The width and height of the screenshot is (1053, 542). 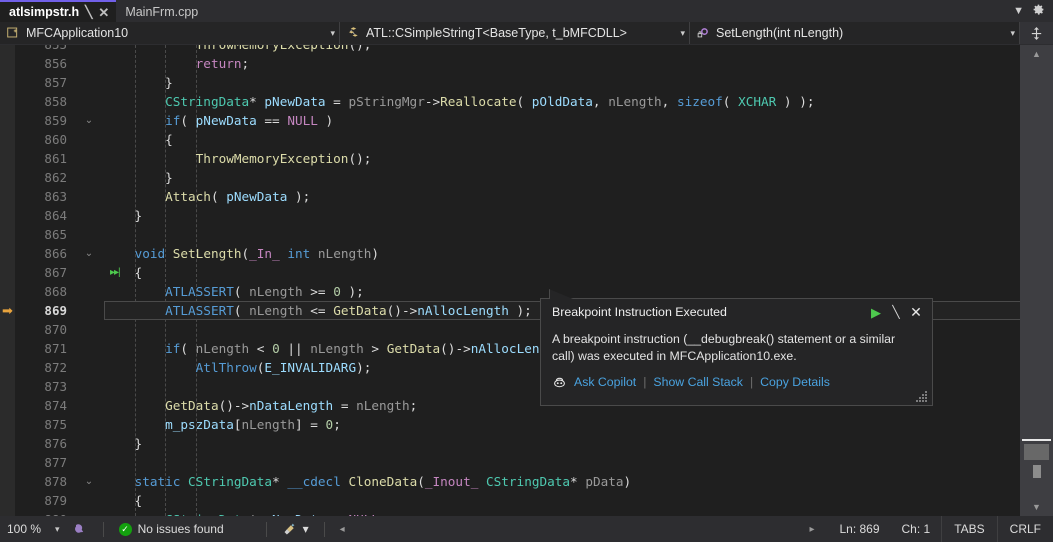 What do you see at coordinates (922, 396) in the screenshot?
I see `resize-grip-icon` at bounding box center [922, 396].